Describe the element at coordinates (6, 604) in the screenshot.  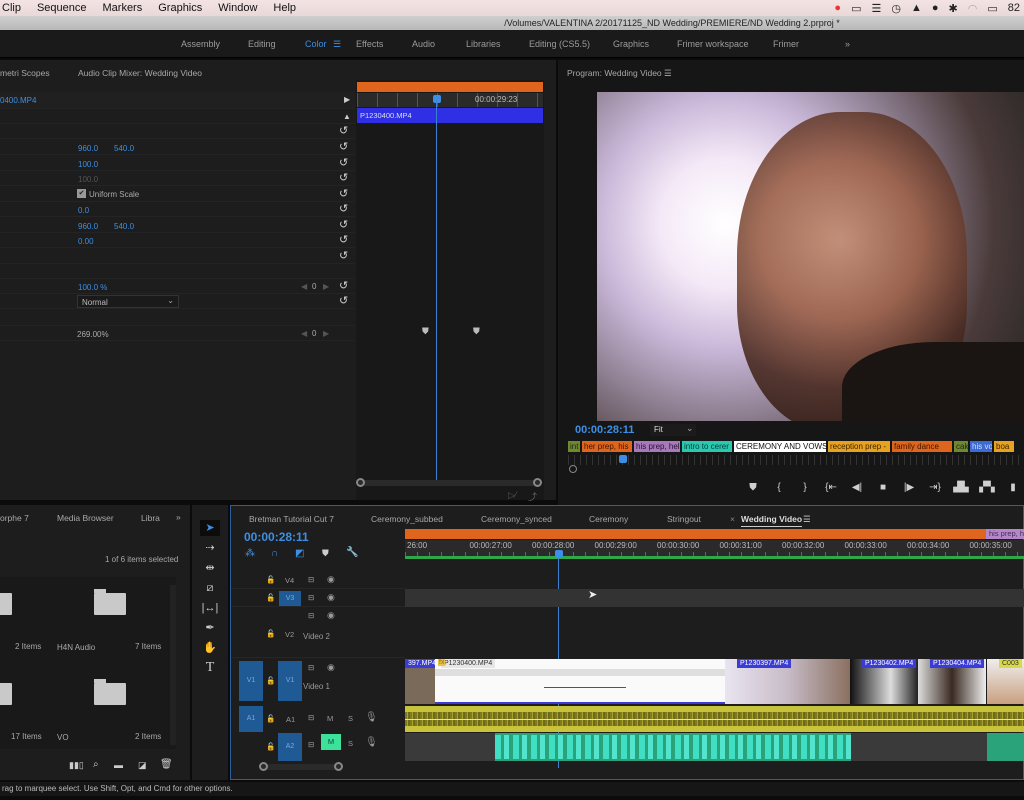
I see `folder-icon` at that location.